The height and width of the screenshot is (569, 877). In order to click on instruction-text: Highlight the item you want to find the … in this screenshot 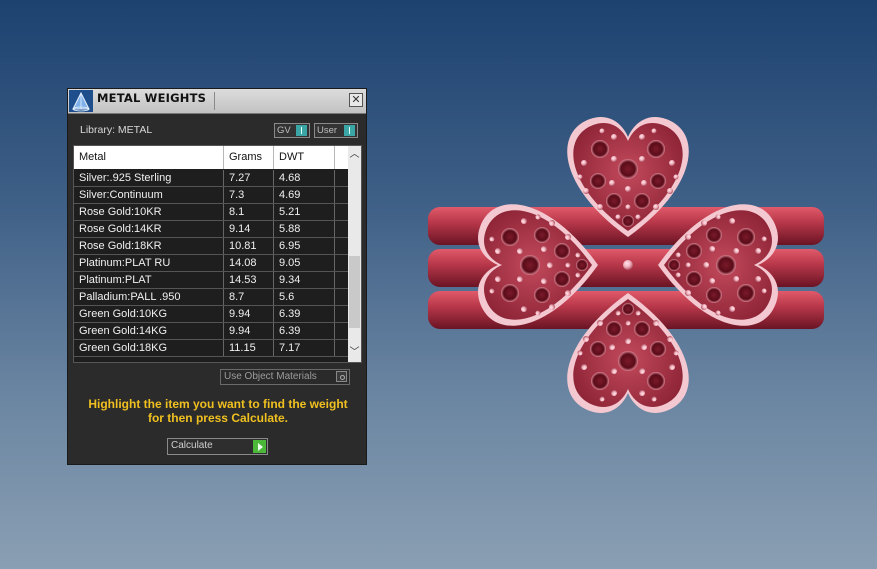, I will do `click(218, 411)`.